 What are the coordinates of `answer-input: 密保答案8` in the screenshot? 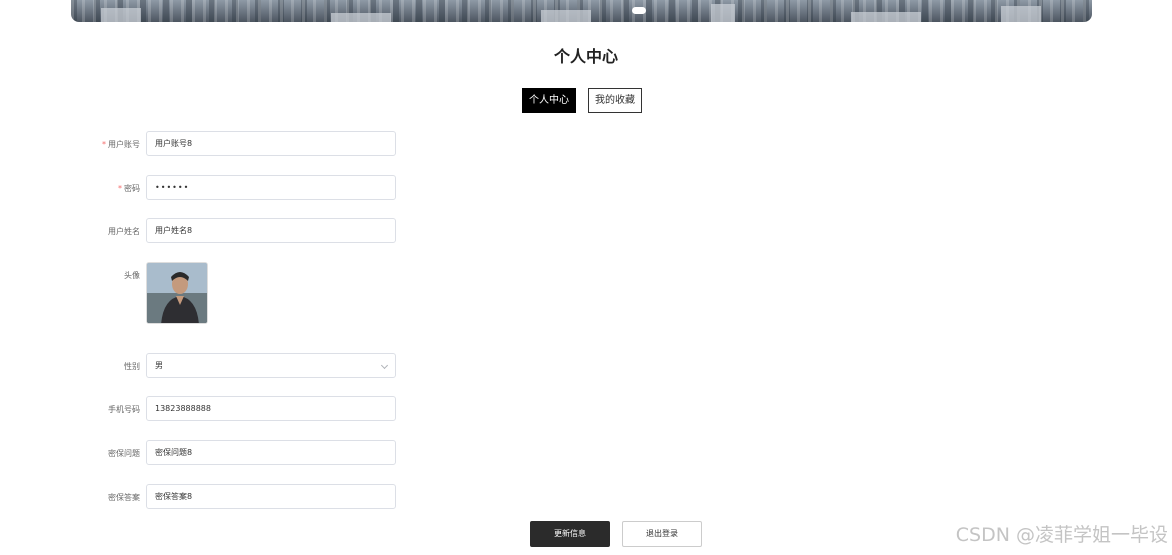 It's located at (271, 496).